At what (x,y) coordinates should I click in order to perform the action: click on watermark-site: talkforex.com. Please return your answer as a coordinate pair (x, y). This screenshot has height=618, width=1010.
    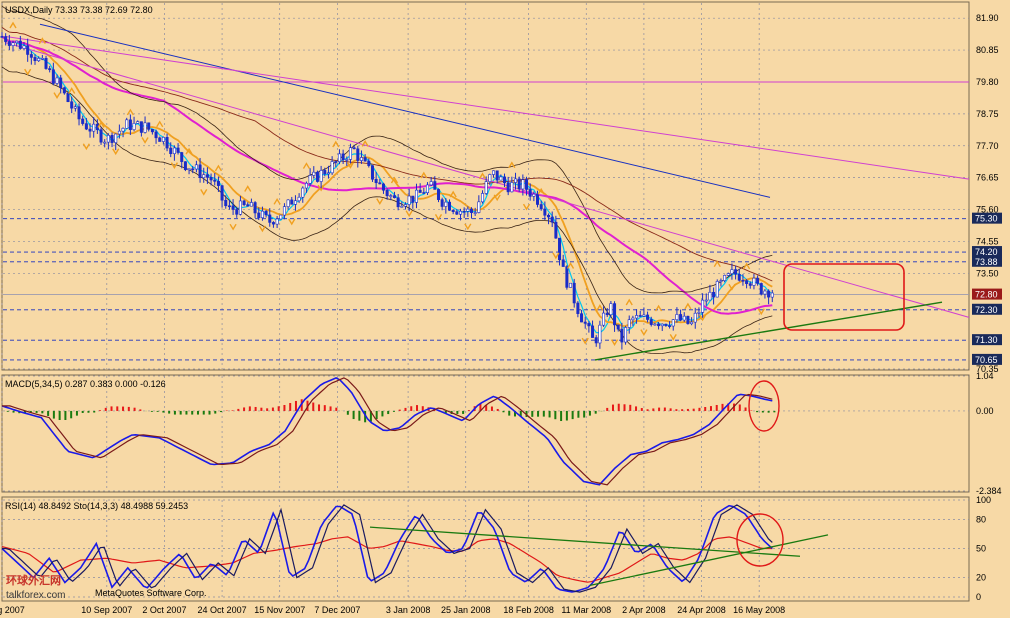
    Looking at the image, I should click on (35, 595).